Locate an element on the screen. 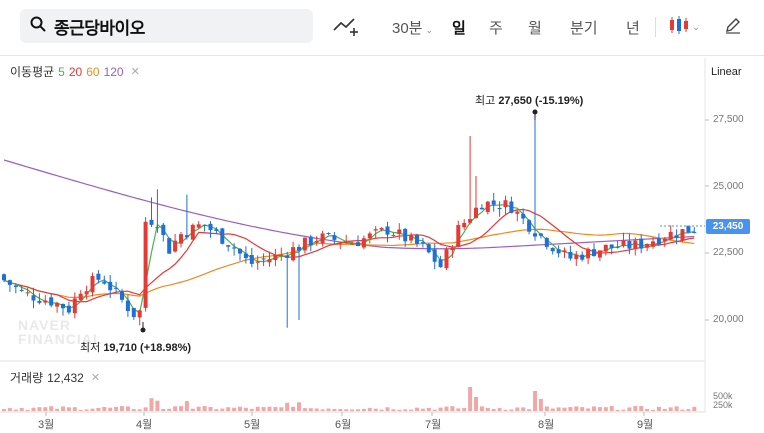 This screenshot has width=764, height=433. volume-axis-tick: 250k is located at coordinates (723, 405).